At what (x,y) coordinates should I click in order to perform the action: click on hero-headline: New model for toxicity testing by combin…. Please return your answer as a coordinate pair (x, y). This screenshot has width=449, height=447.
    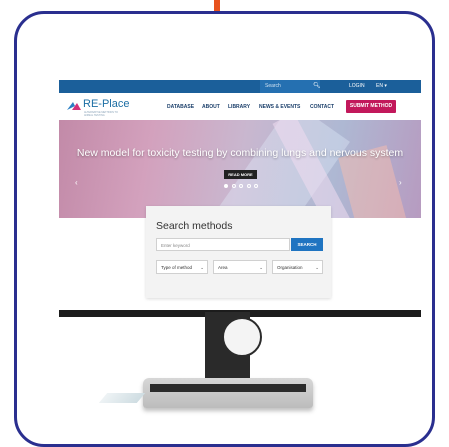
    Looking at the image, I should click on (240, 153).